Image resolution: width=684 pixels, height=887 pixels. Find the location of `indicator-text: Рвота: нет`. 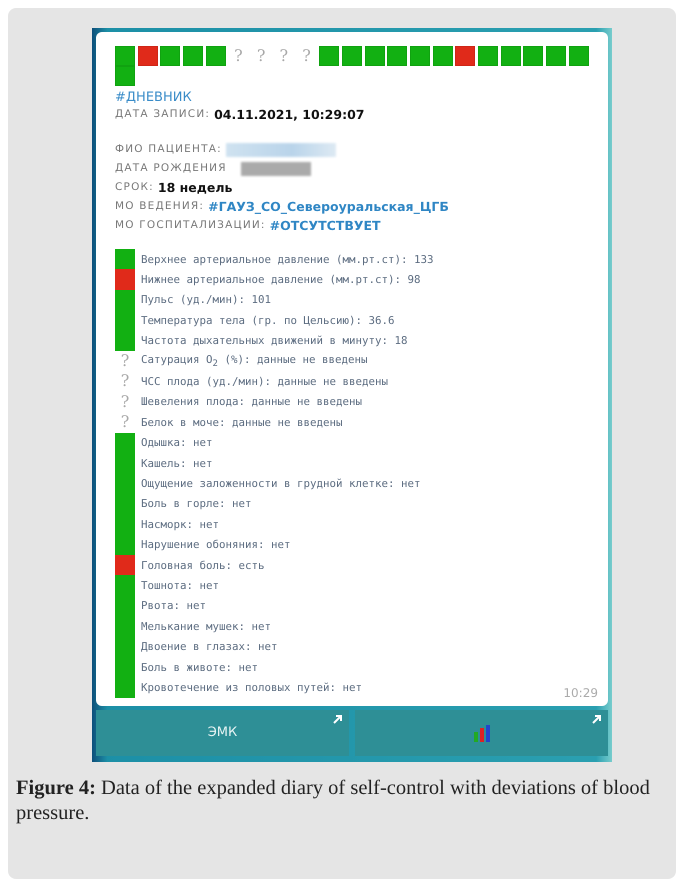

indicator-text: Рвота: нет is located at coordinates (173, 605).